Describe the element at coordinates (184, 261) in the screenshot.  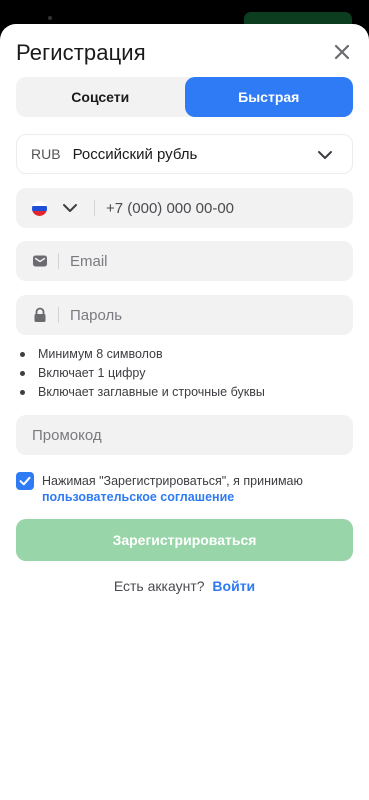
I see `email-field: Email` at that location.